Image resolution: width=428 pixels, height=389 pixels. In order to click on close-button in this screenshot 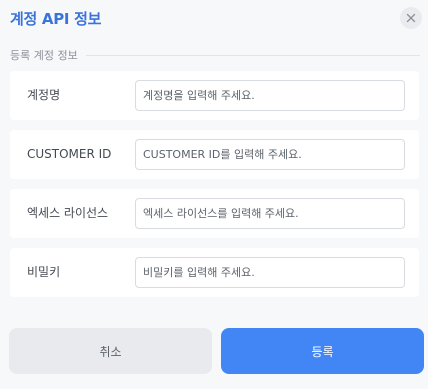, I will do `click(411, 18)`.